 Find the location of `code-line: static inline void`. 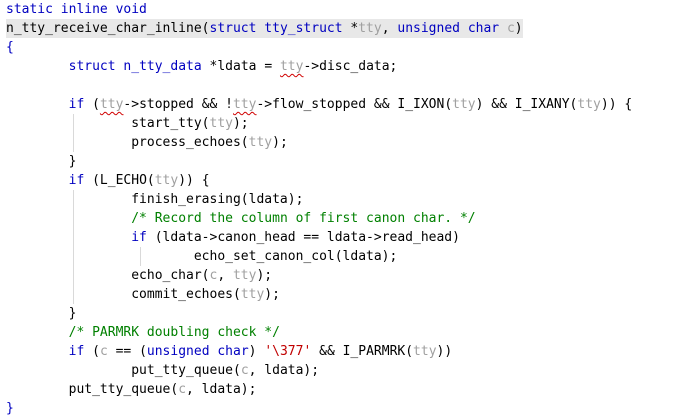

code-line: static inline void is located at coordinates (76, 9).